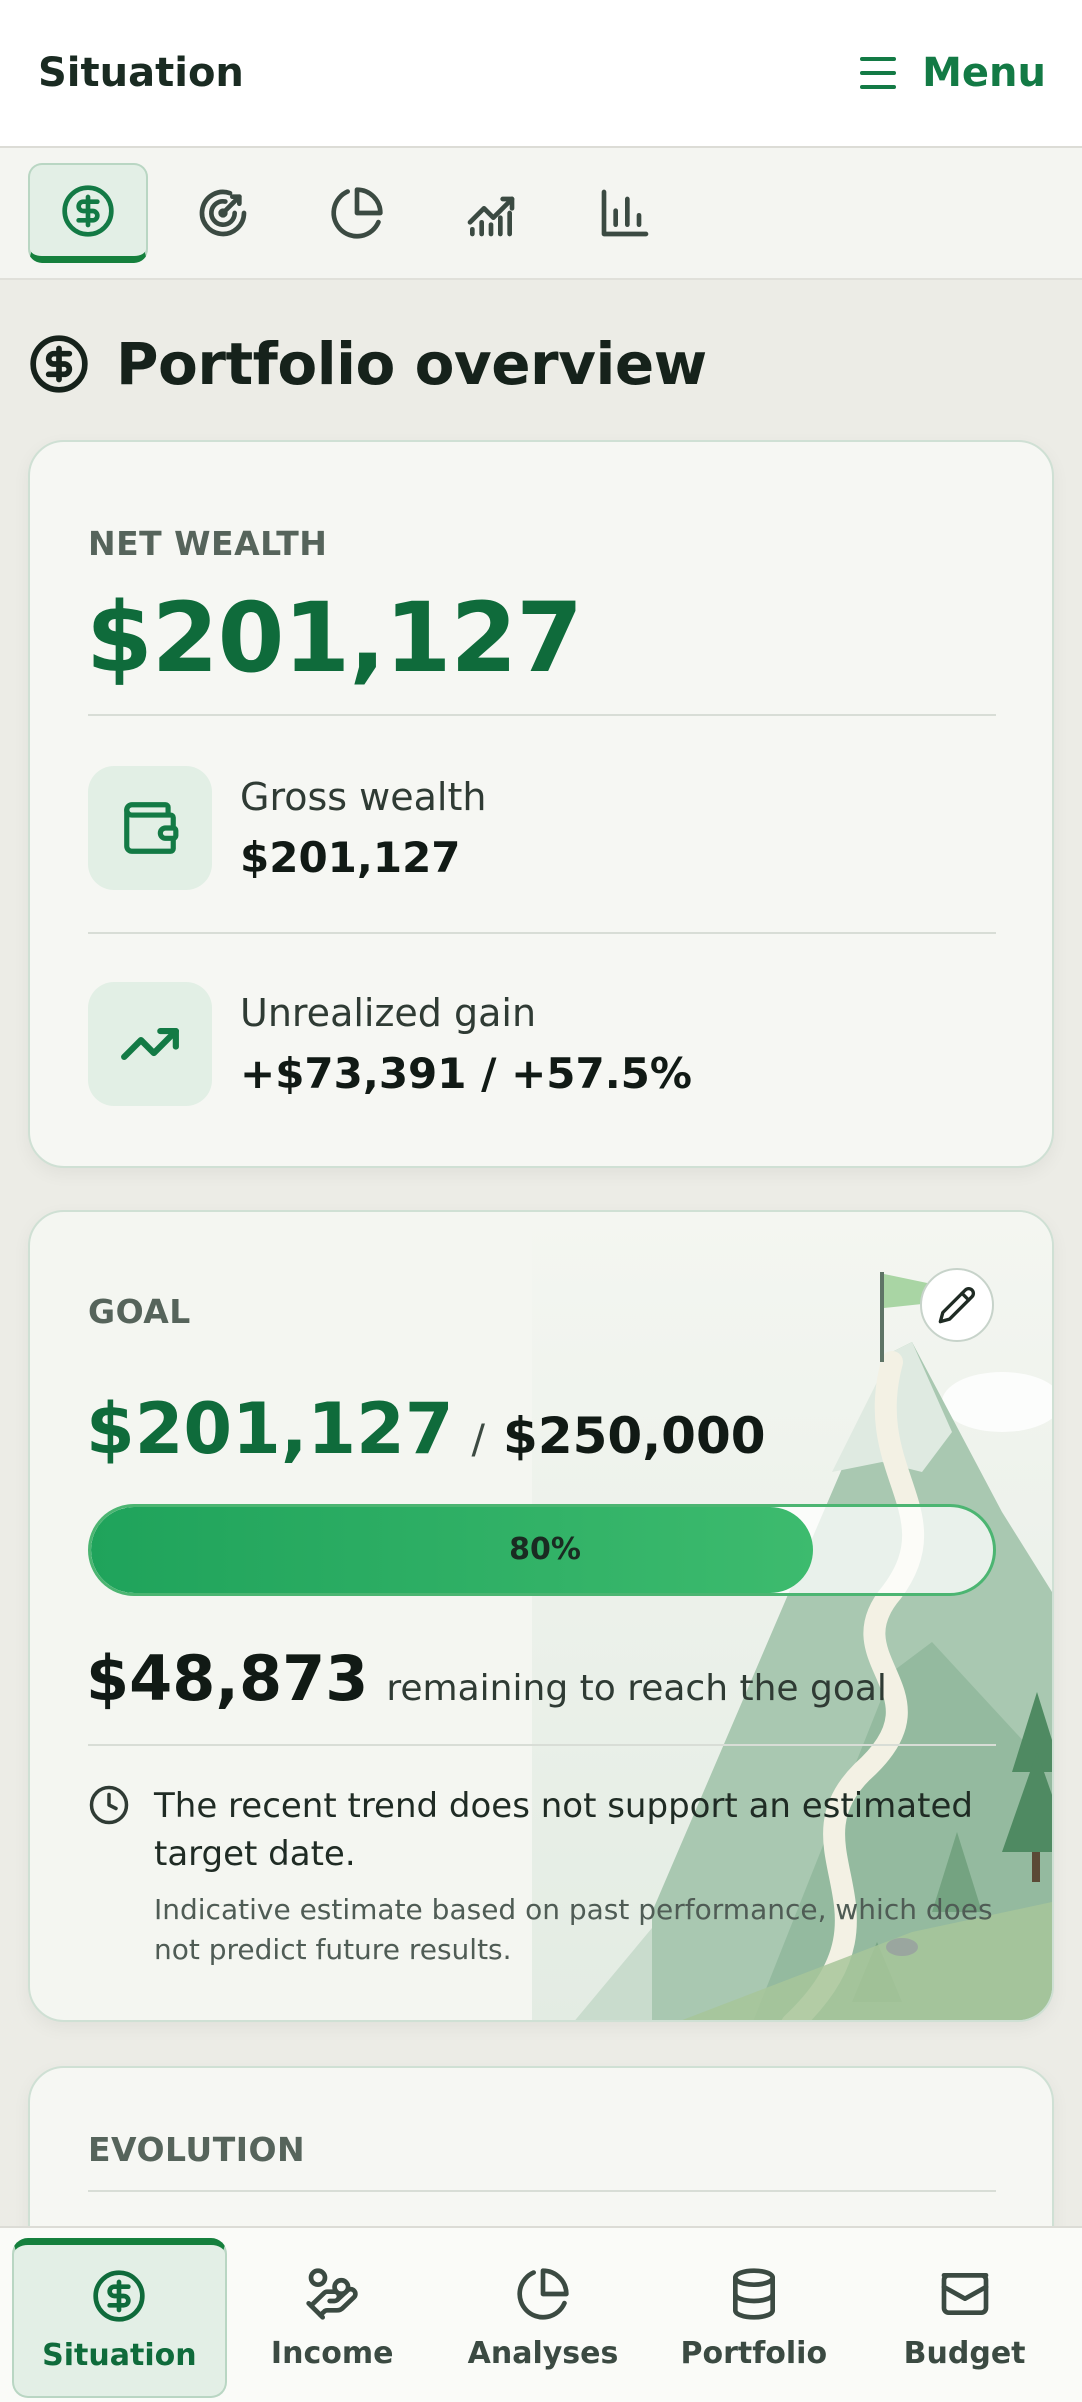  Describe the element at coordinates (197, 2149) in the screenshot. I see `evolution-label: EVOLUTION` at that location.